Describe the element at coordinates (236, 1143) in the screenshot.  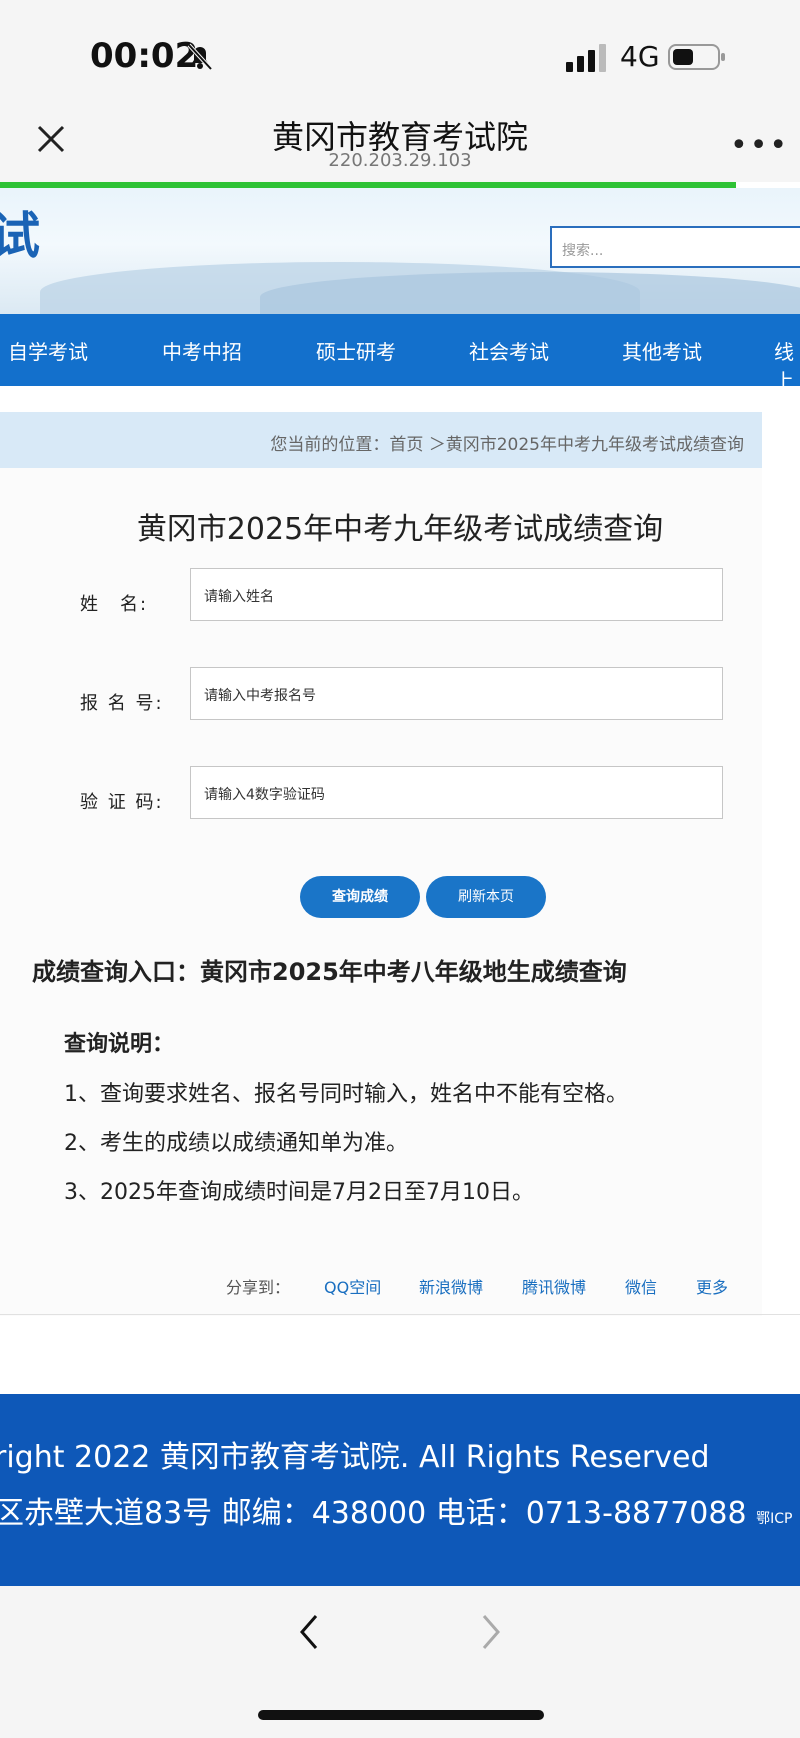
I see `note-item: 2、考生的成绩以成绩通知单为准。` at that location.